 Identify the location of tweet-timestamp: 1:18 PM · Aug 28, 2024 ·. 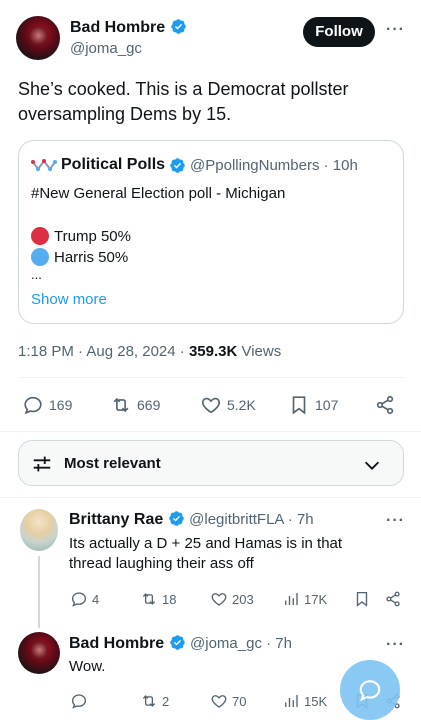
(103, 351).